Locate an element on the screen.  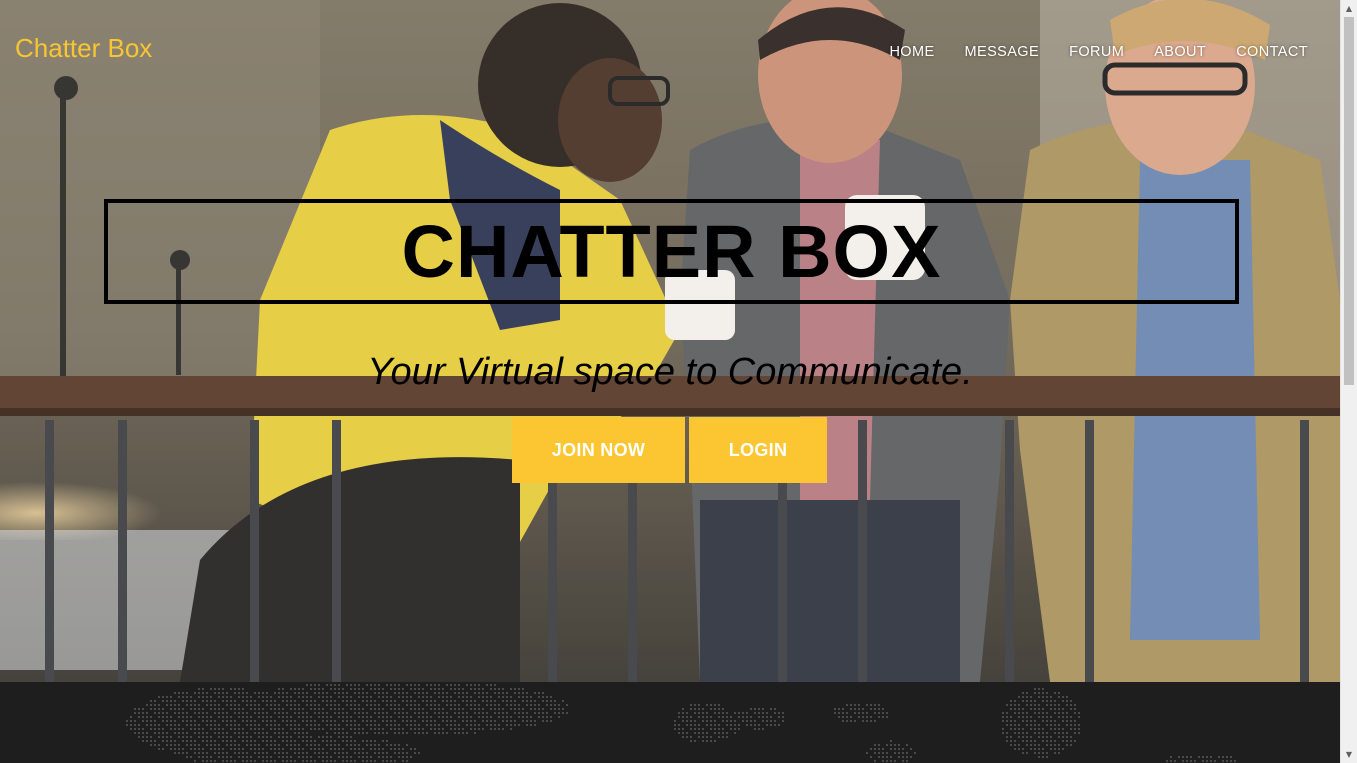
vertical-scrollbar: ▲ ▼ is located at coordinates (1348, 381).